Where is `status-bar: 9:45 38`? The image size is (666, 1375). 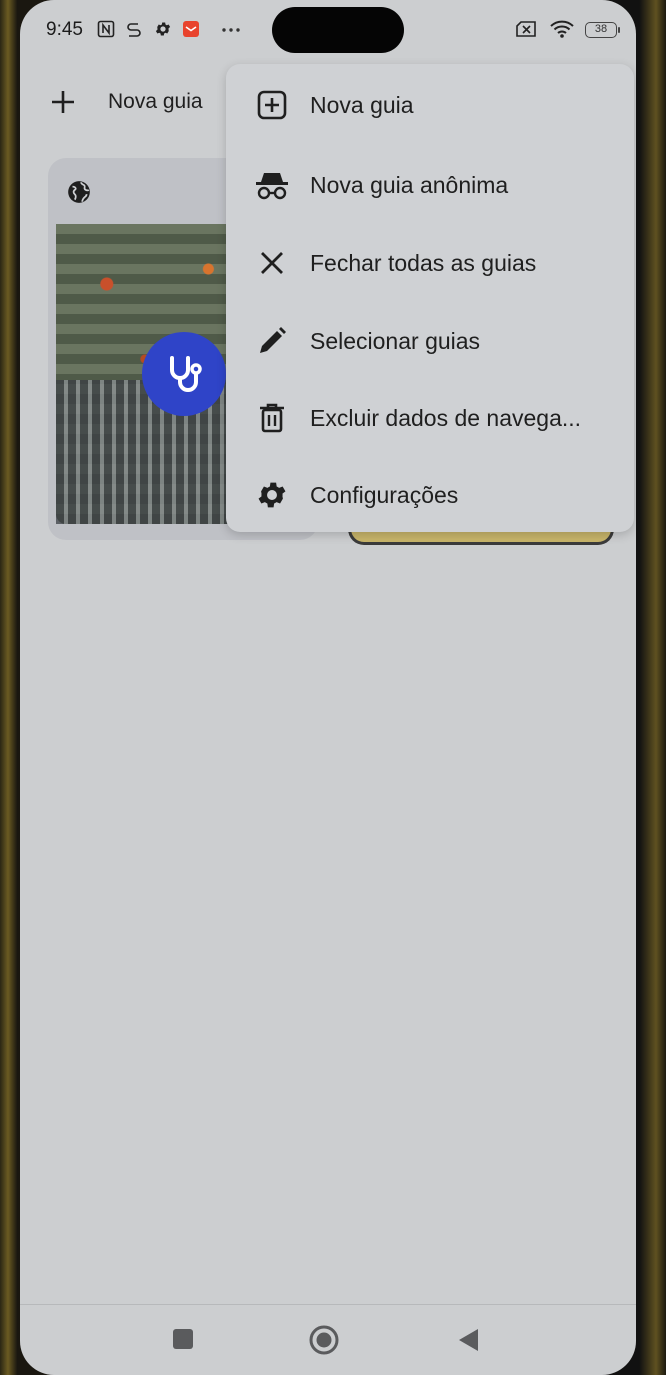
status-bar: 9:45 38 is located at coordinates (328, 30).